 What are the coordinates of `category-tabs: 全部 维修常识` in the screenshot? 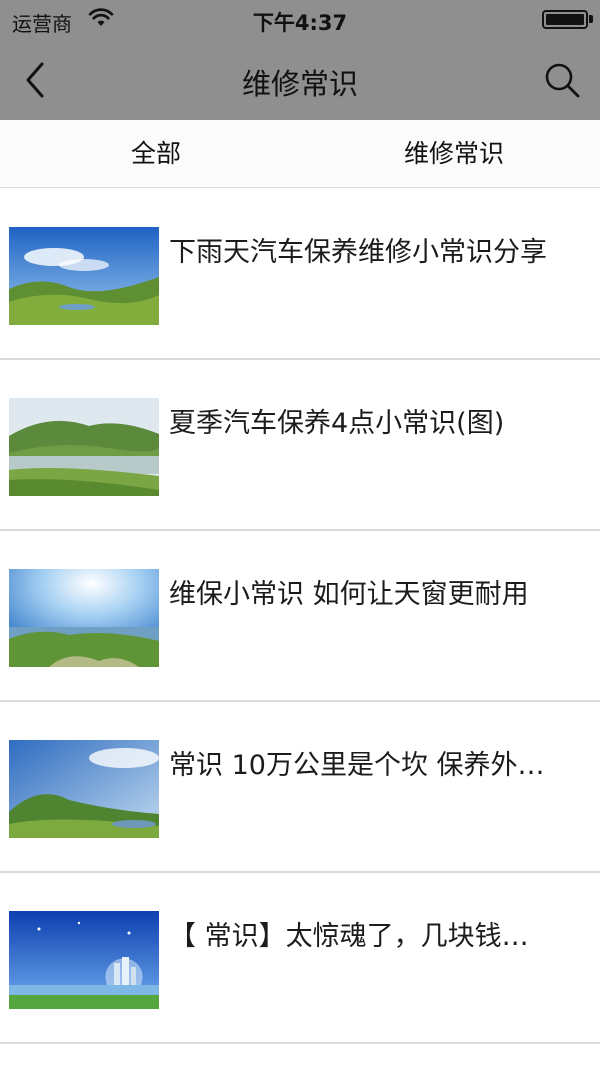 It's located at (300, 154).